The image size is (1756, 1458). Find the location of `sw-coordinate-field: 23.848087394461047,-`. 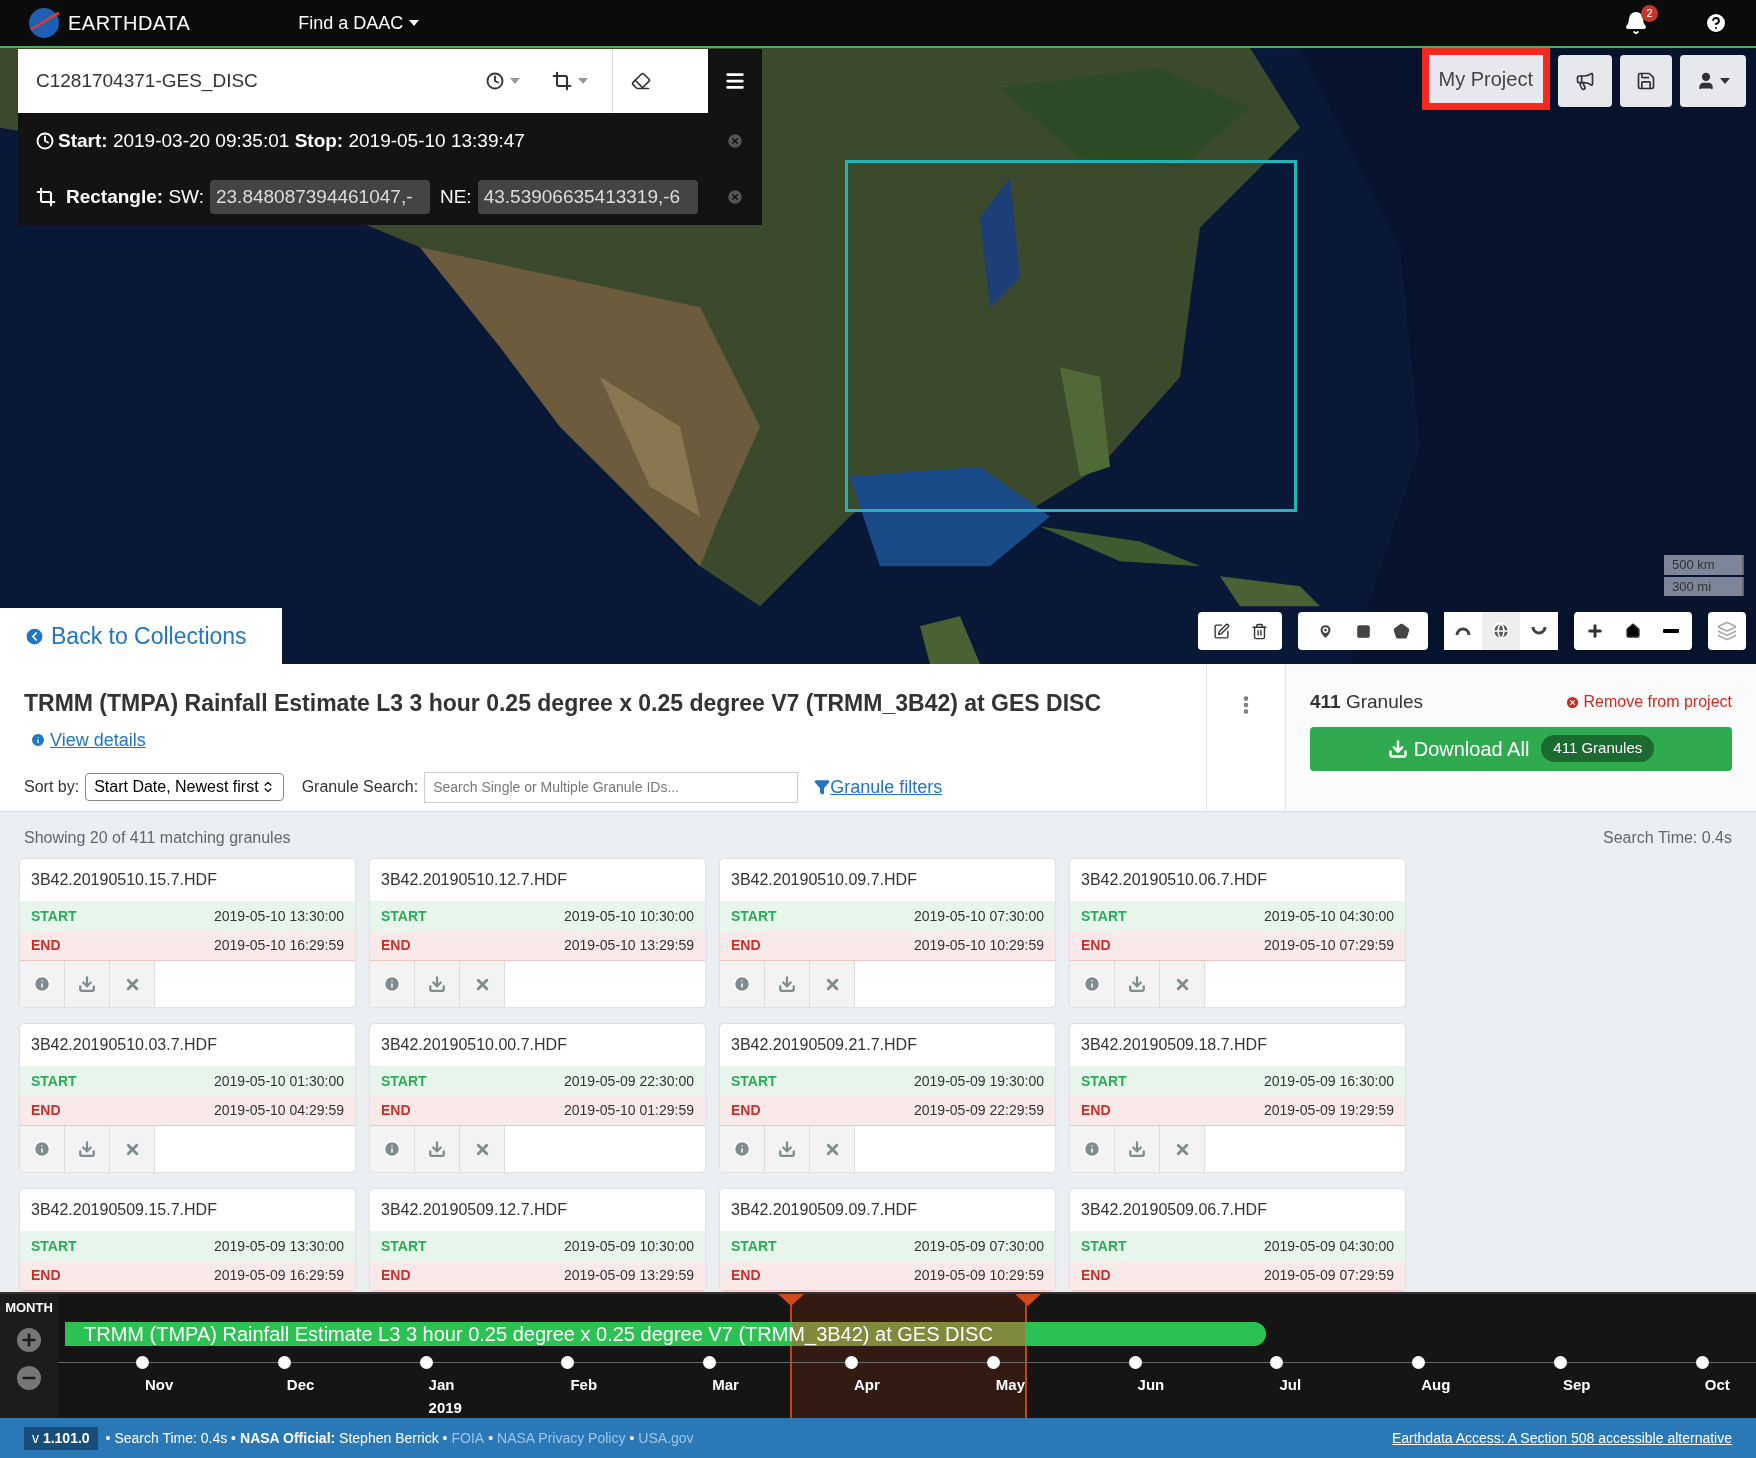

sw-coordinate-field: 23.848087394461047,- is located at coordinates (319, 197).